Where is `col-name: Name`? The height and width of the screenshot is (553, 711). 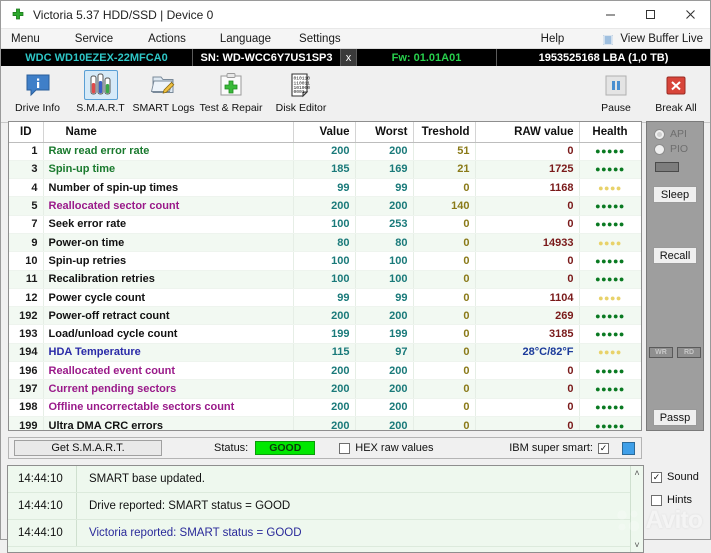 col-name: Name is located at coordinates (168, 132).